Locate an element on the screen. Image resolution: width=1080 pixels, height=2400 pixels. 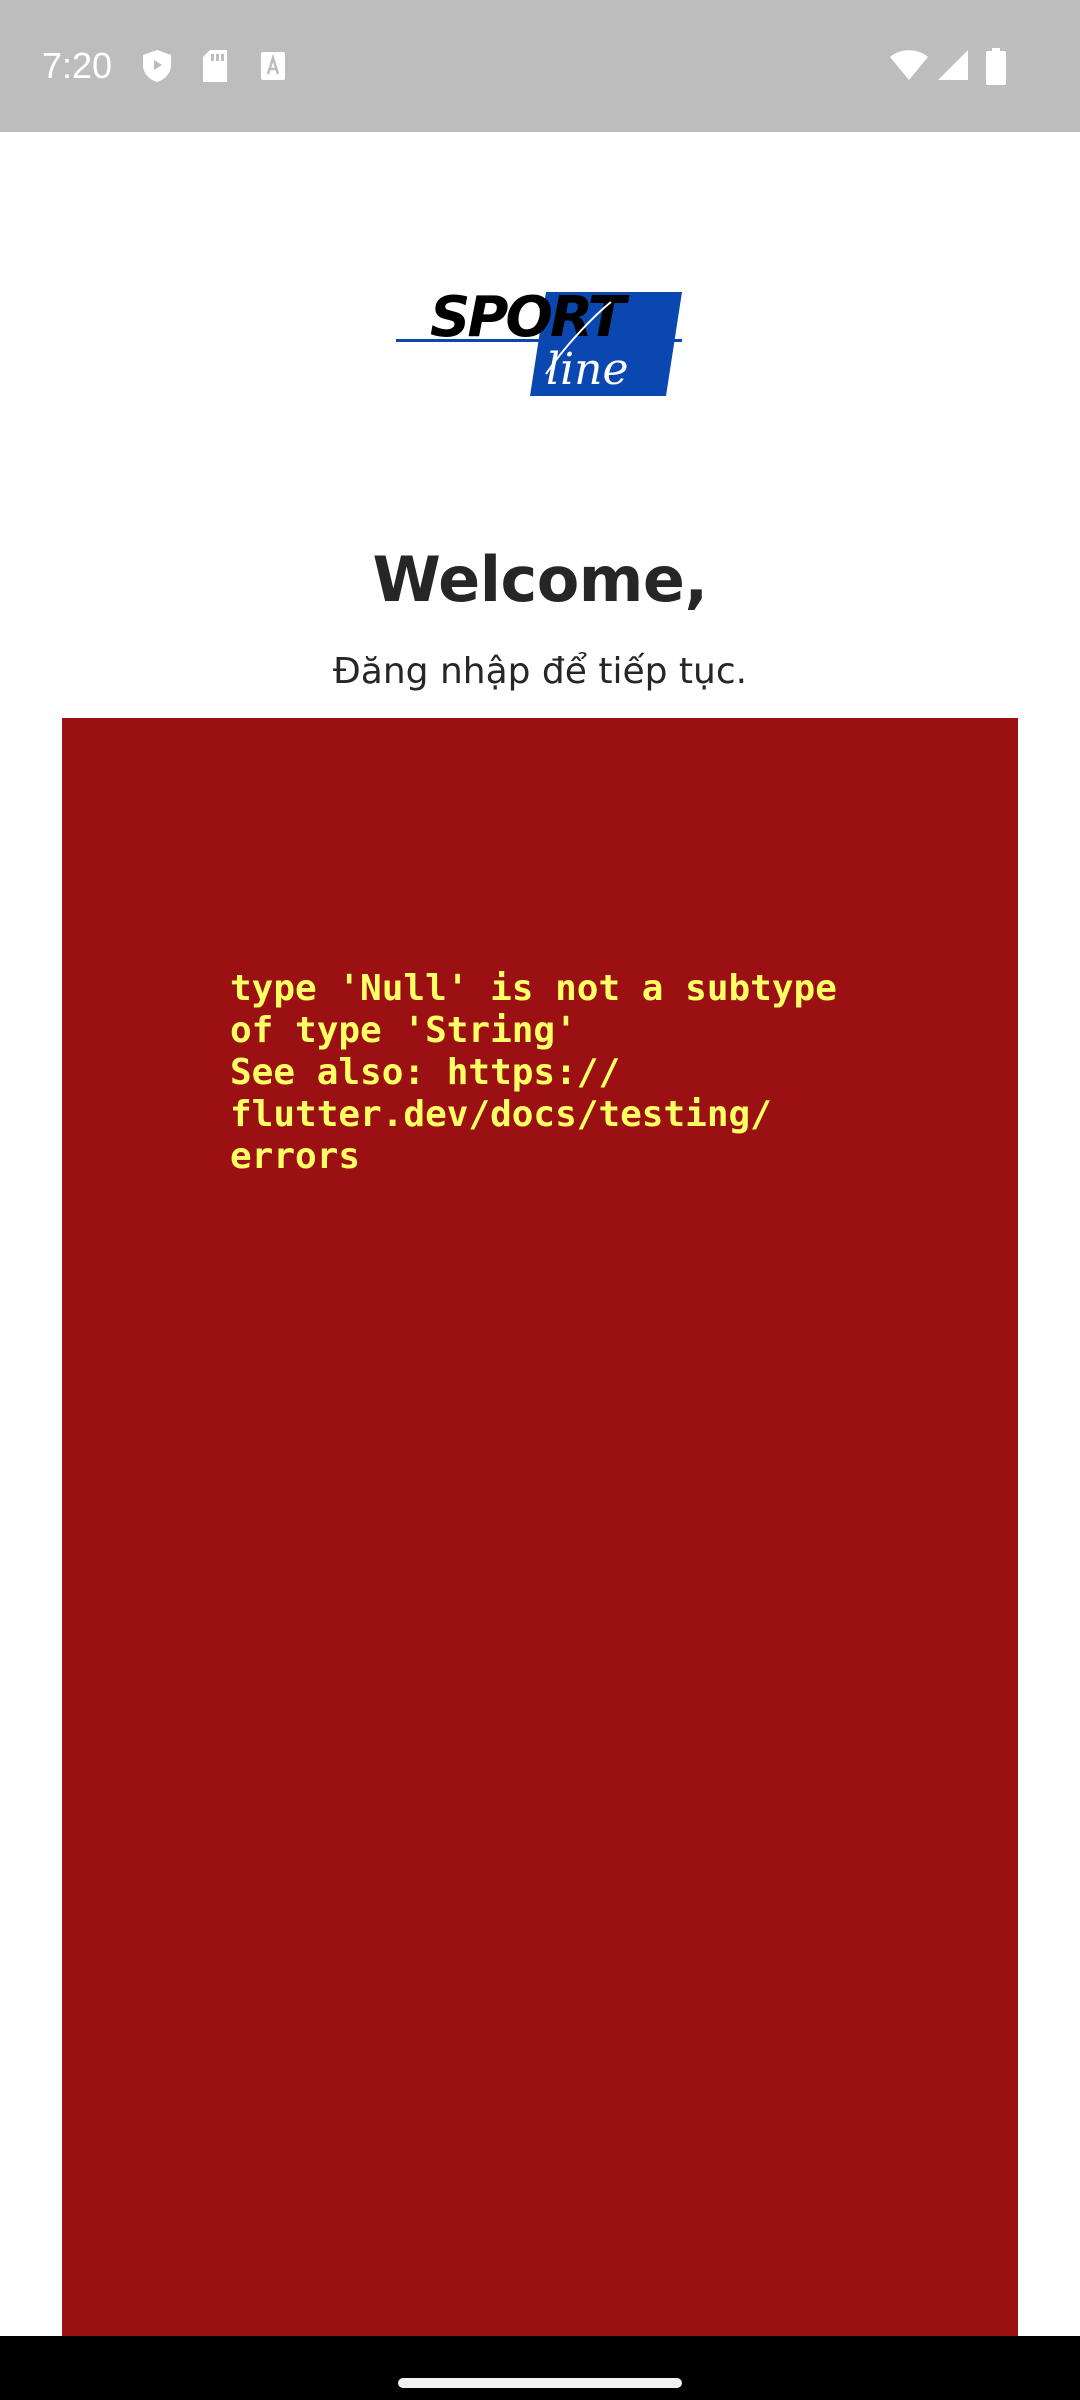
sd-card-icon is located at coordinates (215, 66).